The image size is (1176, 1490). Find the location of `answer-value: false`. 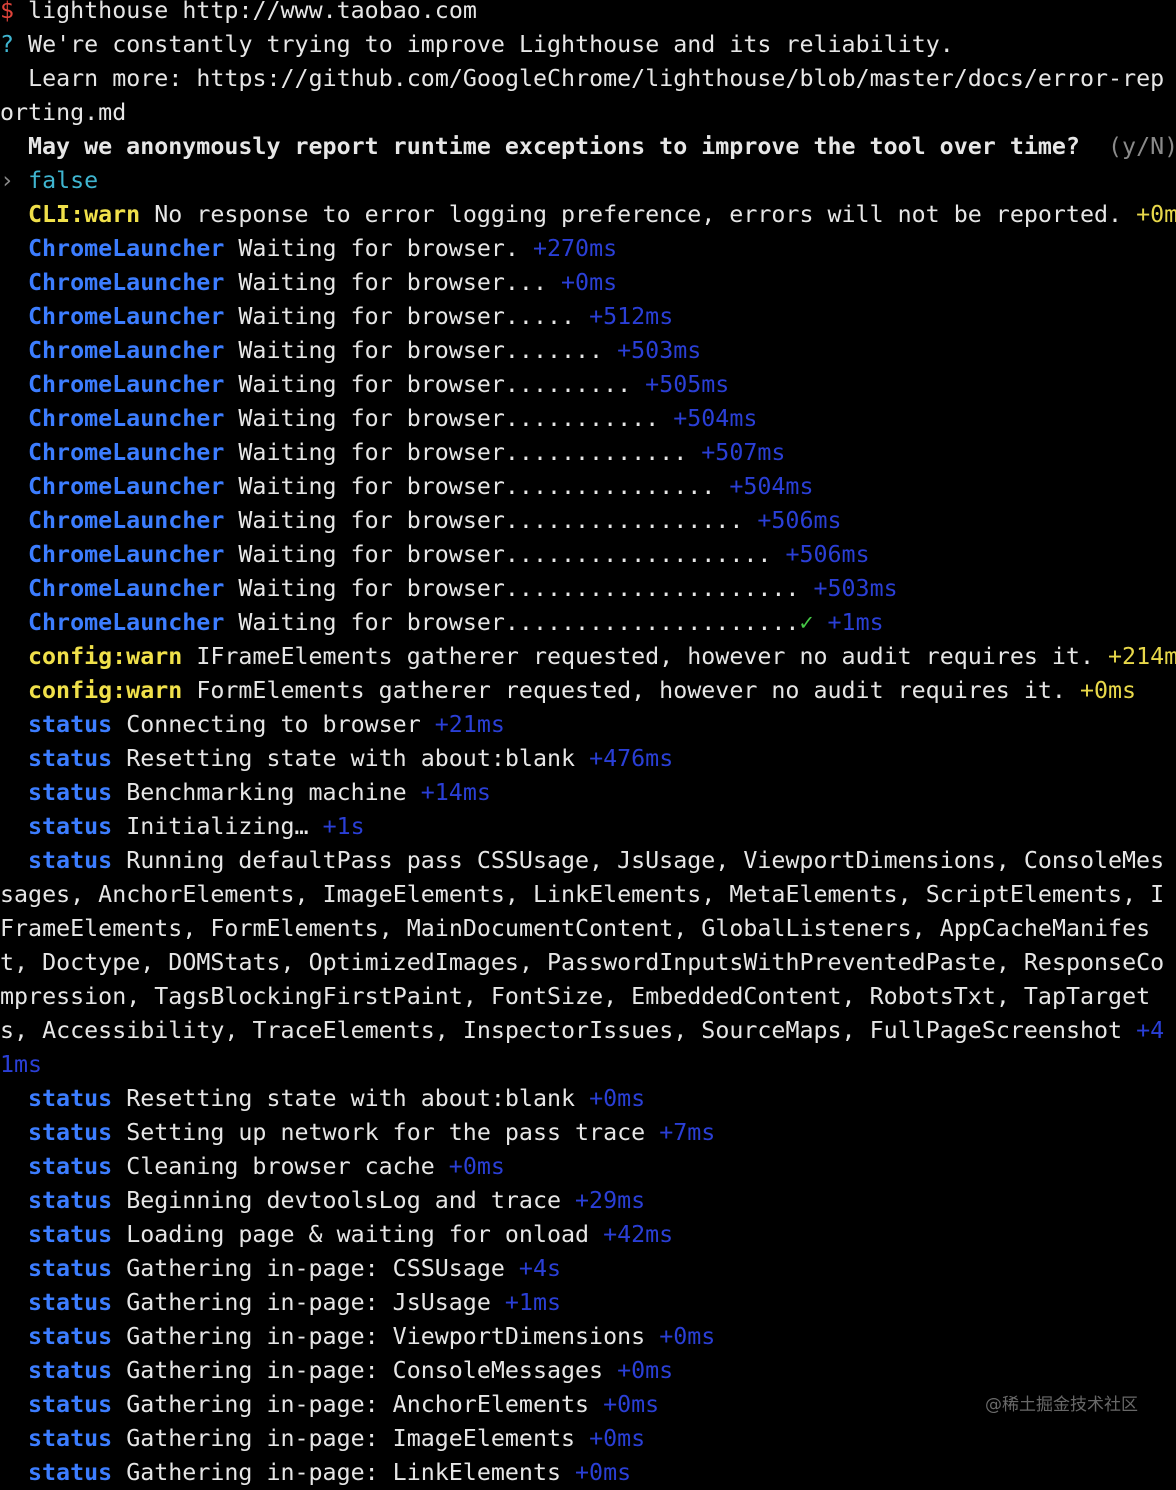

answer-value: false is located at coordinates (63, 180).